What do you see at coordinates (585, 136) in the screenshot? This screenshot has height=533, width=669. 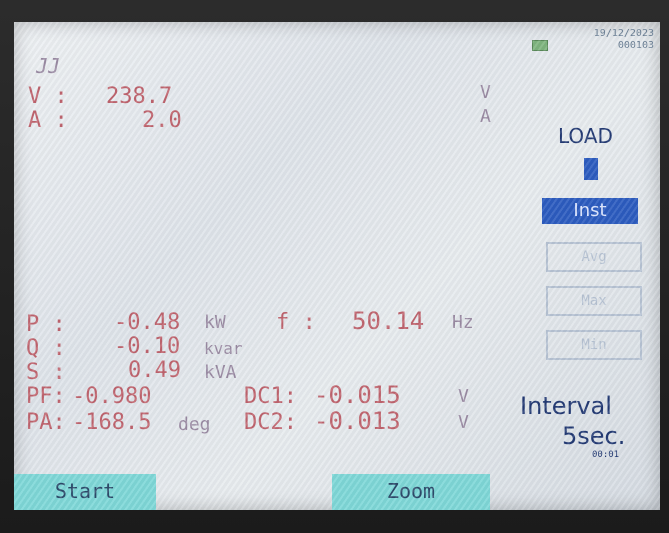 I see `load-label: LOAD` at bounding box center [585, 136].